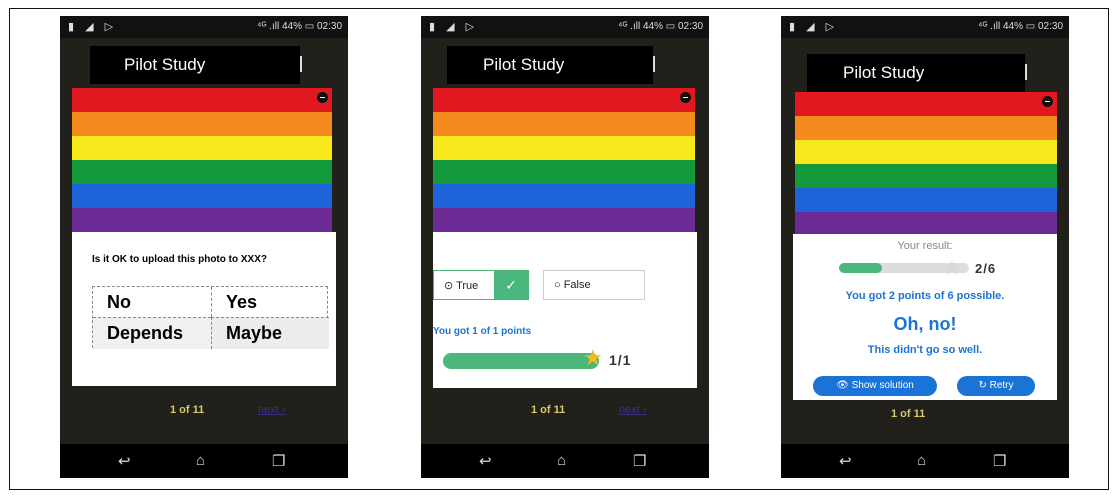 Image resolution: width=1118 pixels, height=498 pixels. I want to click on option-no: No, so click(152, 302).